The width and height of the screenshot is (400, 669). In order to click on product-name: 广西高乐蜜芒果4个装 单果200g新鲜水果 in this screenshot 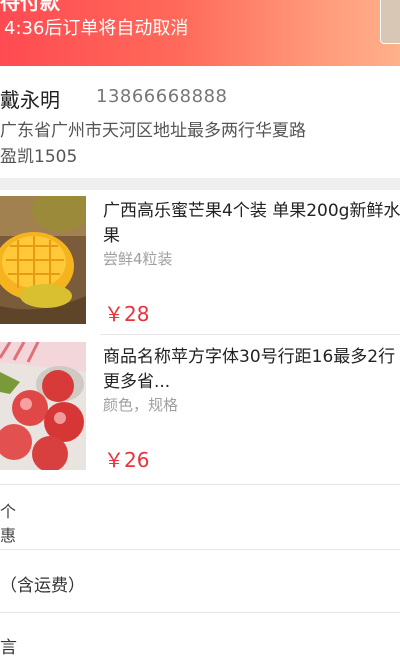, I will do `click(251, 223)`.